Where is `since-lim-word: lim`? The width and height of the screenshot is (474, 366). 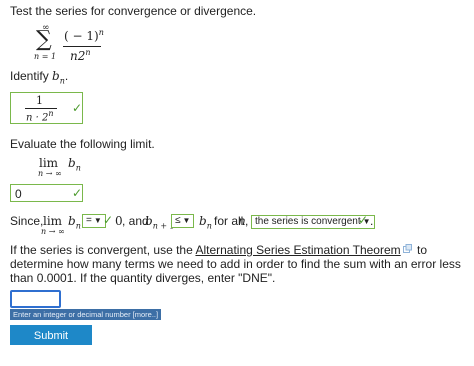
since-lim-word: lim is located at coordinates (53, 221).